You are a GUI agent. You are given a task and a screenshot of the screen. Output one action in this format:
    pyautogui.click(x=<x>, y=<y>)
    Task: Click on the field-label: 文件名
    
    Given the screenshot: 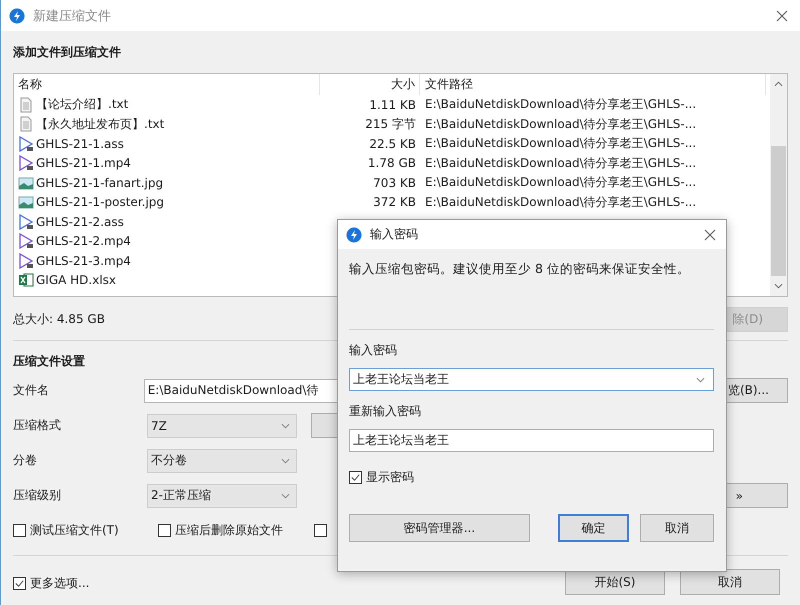 What is the action you would take?
    pyautogui.click(x=31, y=390)
    